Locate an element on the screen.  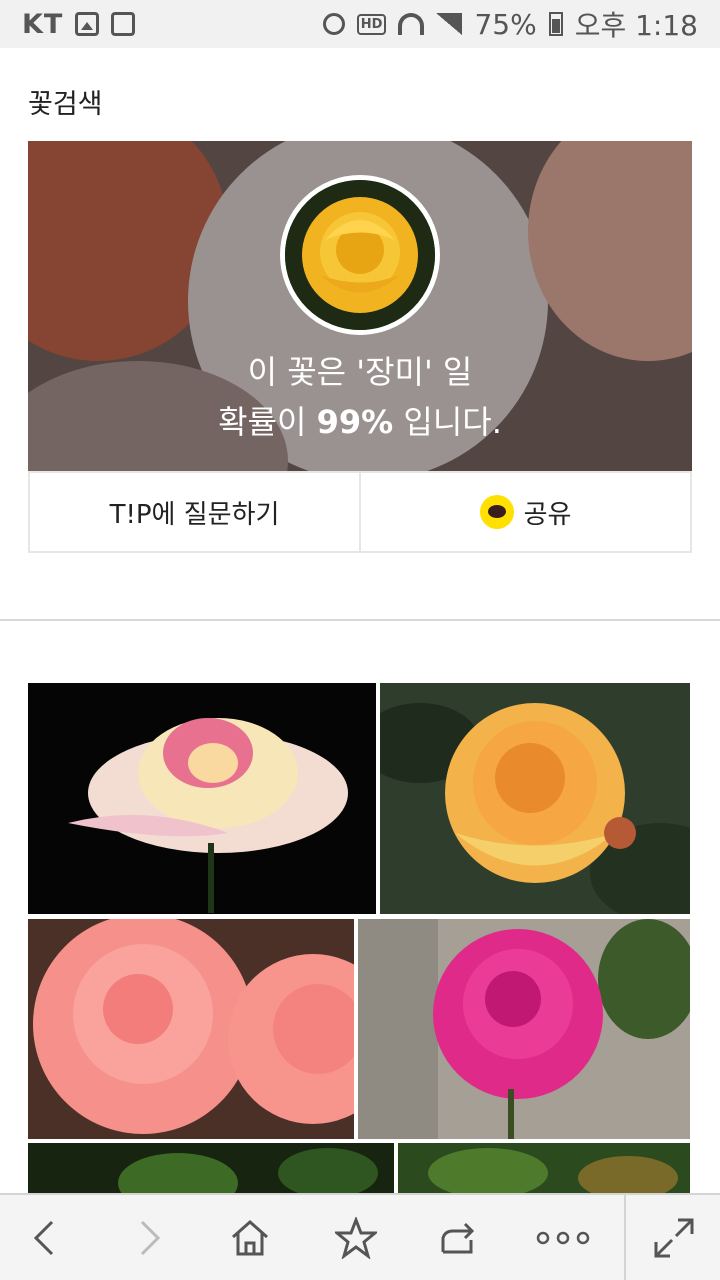
status-bar: KT HD 75% 오후 1:18 is located at coordinates (360, 24).